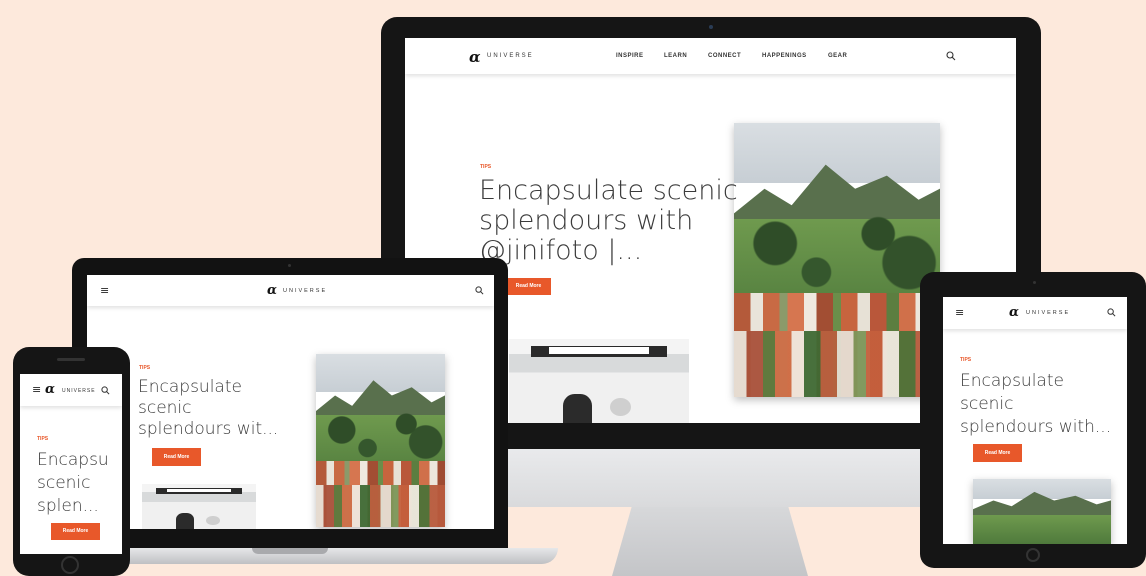  Describe the element at coordinates (630, 56) in the screenshot. I see `nav-item-inspire: INSPIRE` at that location.